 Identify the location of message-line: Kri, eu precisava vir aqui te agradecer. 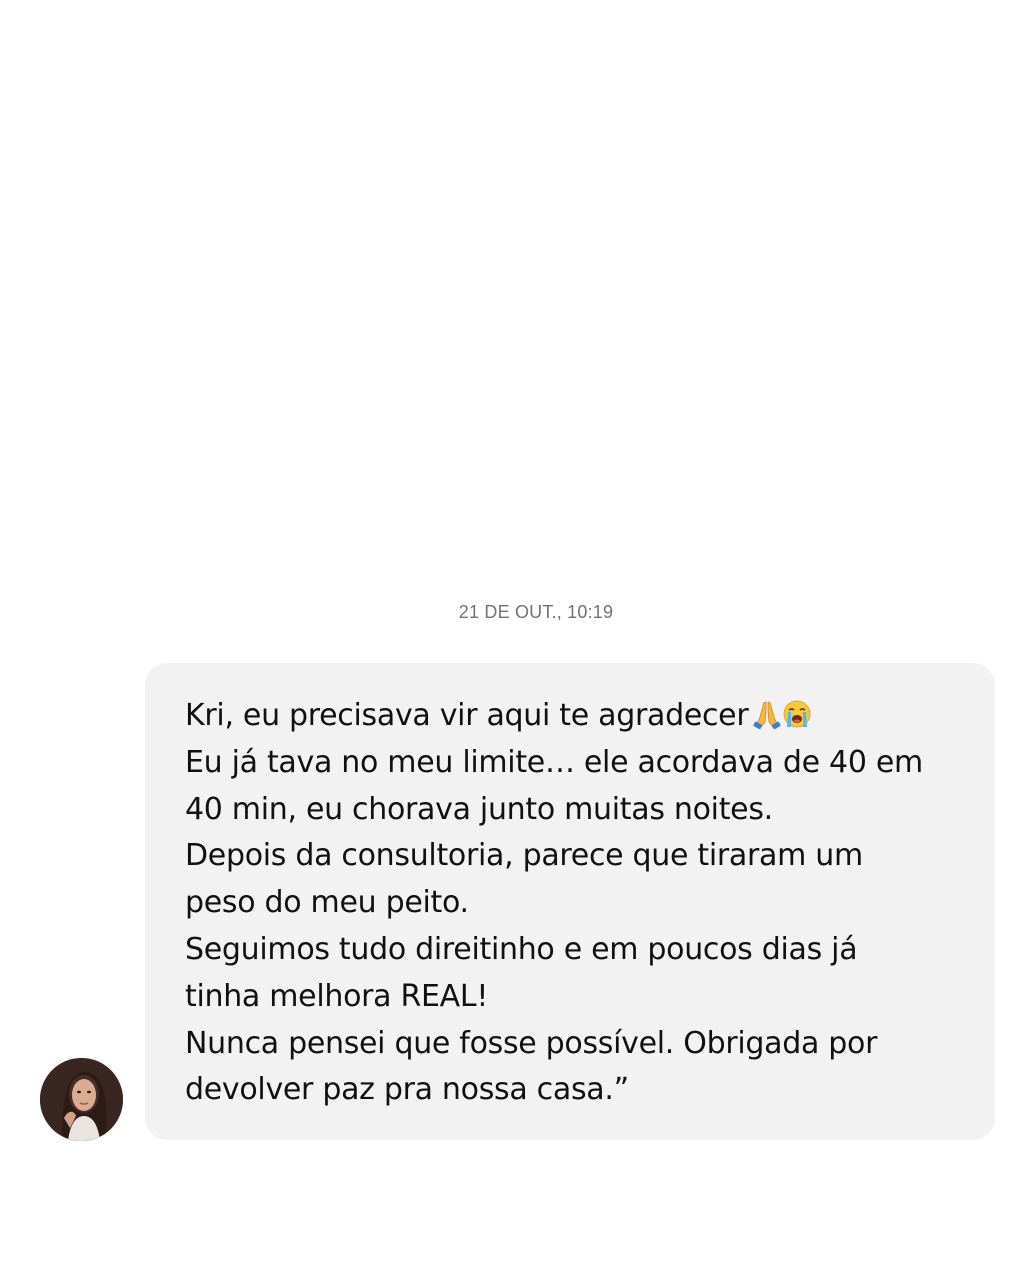
(575, 716).